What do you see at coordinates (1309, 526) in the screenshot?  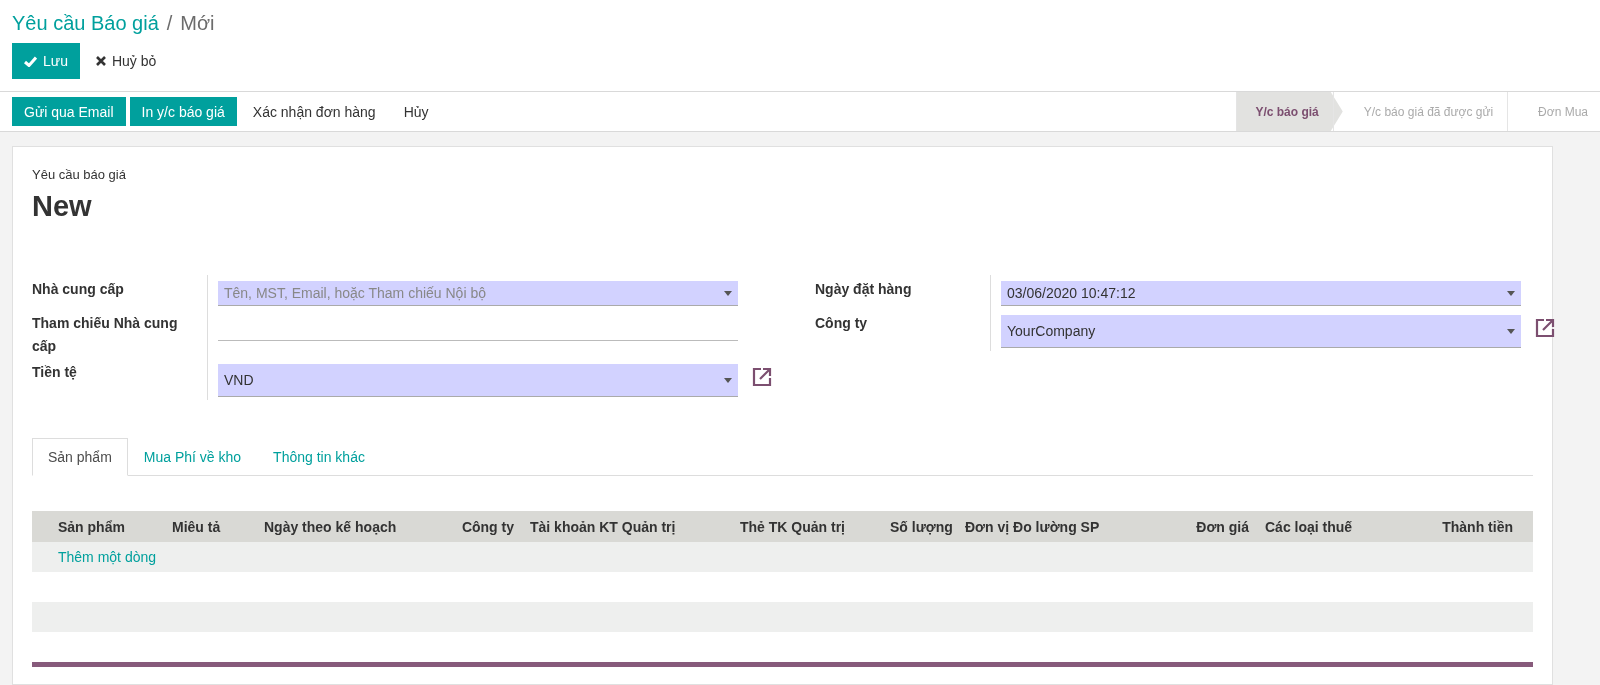 I see `column-header: Các loại thuế` at bounding box center [1309, 526].